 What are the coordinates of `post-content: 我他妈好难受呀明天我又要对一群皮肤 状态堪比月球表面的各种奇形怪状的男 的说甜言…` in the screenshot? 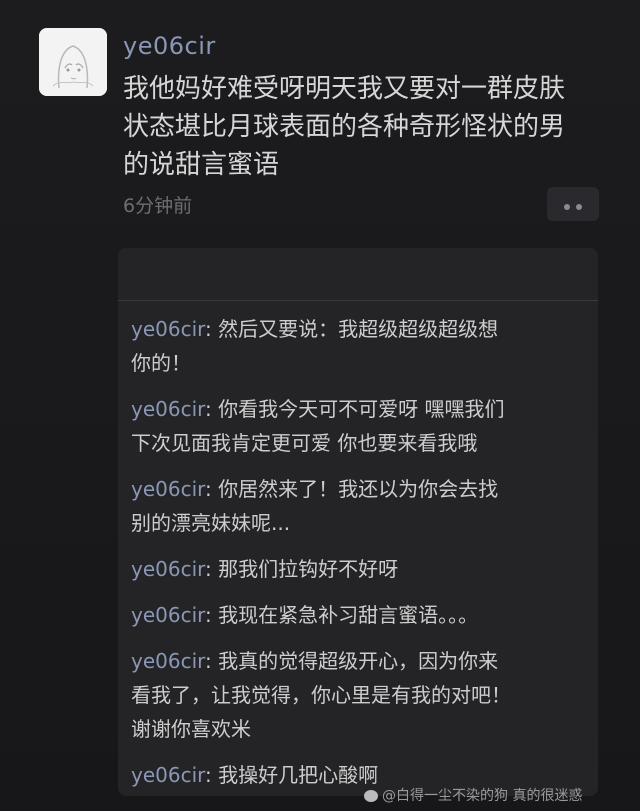 It's located at (363, 127).